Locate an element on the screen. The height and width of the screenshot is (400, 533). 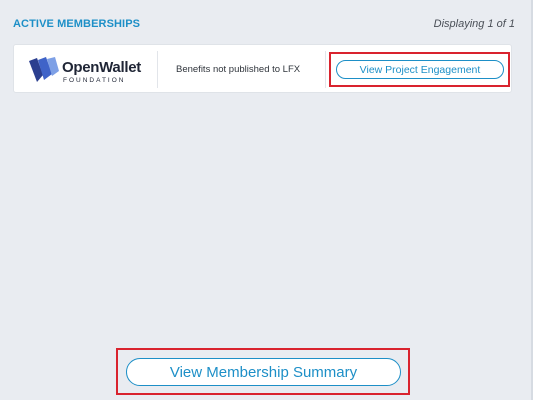
logo-wordmark: OpenWallet is located at coordinates (101, 67).